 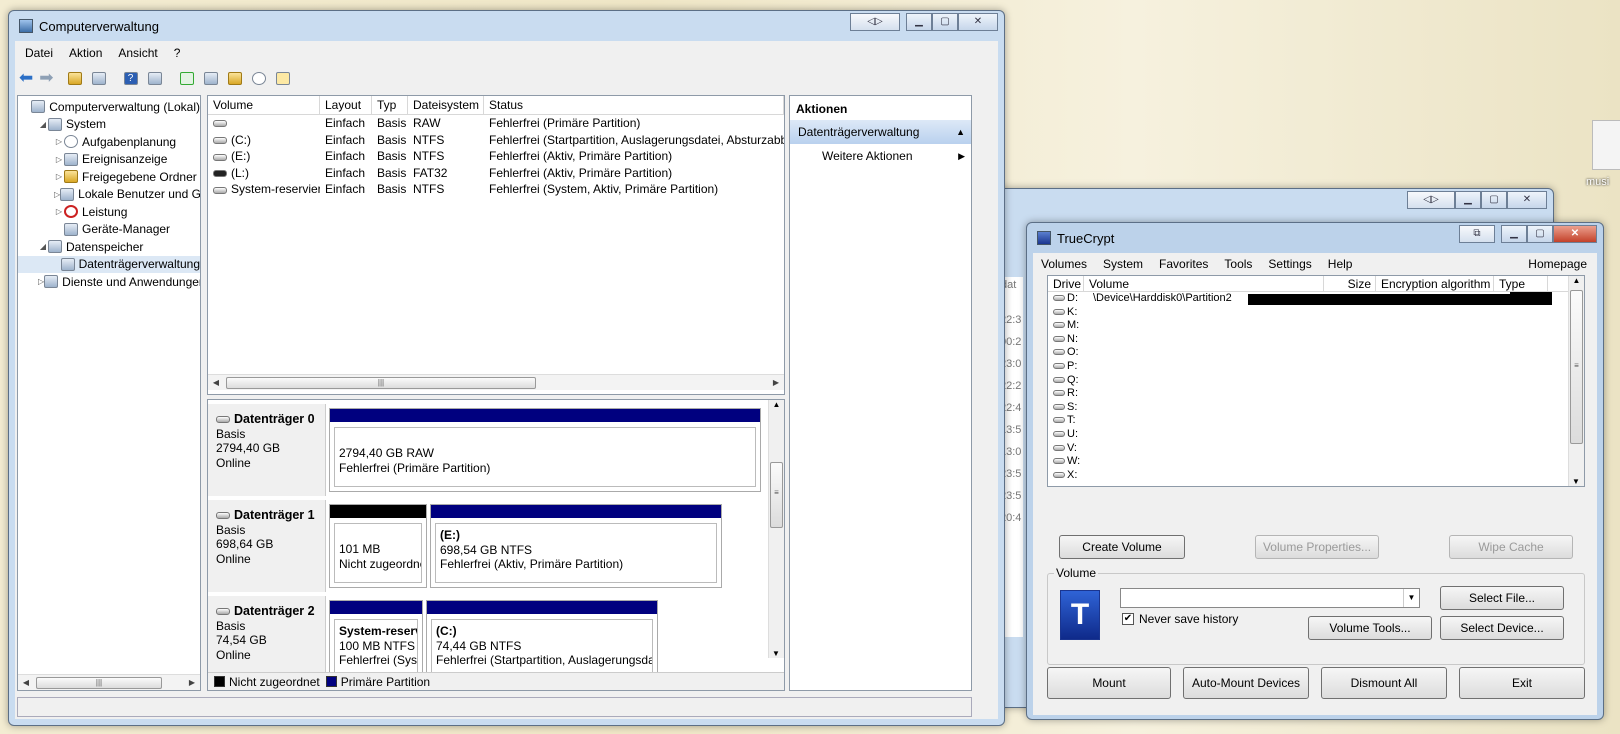 I want to click on checkbox-check-icon: ✔, so click(x=1128, y=619).